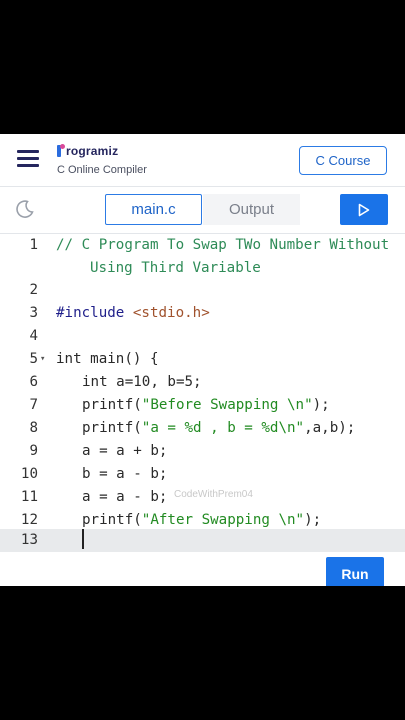  I want to click on run-button: Run, so click(355, 571).